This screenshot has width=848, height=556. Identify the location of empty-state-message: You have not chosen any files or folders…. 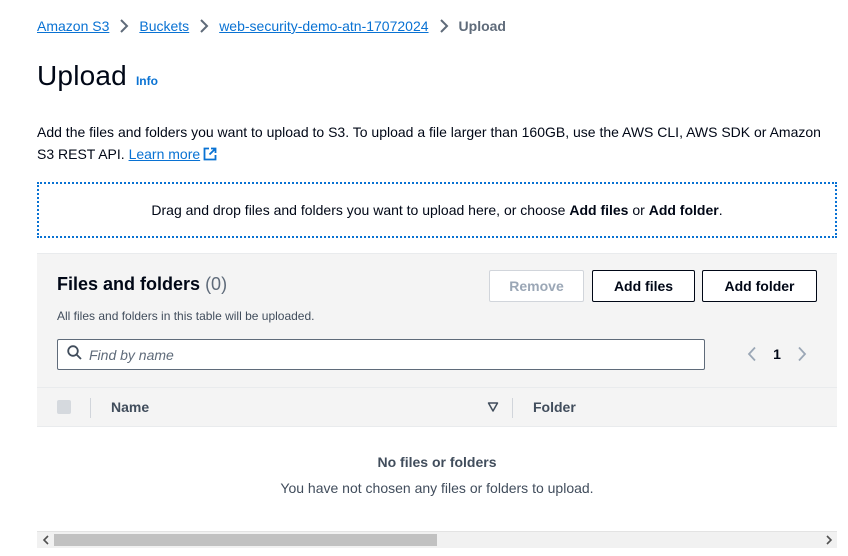
(437, 488).